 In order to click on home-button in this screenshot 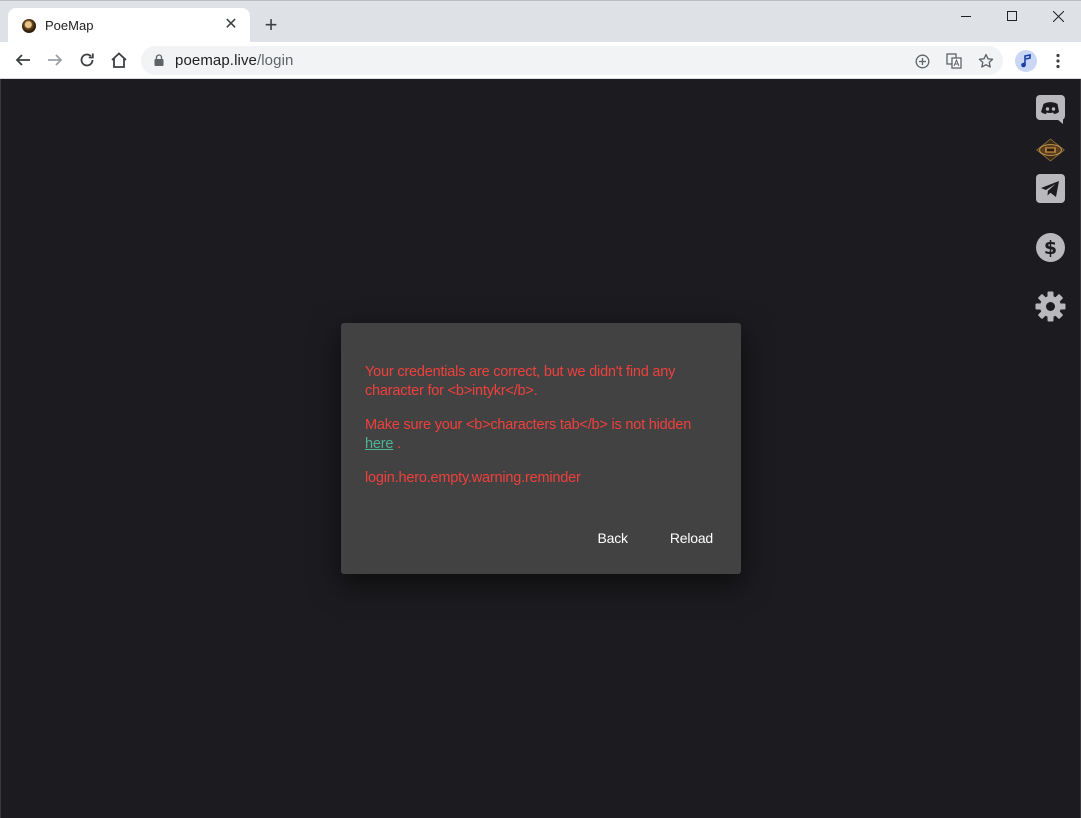, I will do `click(119, 60)`.